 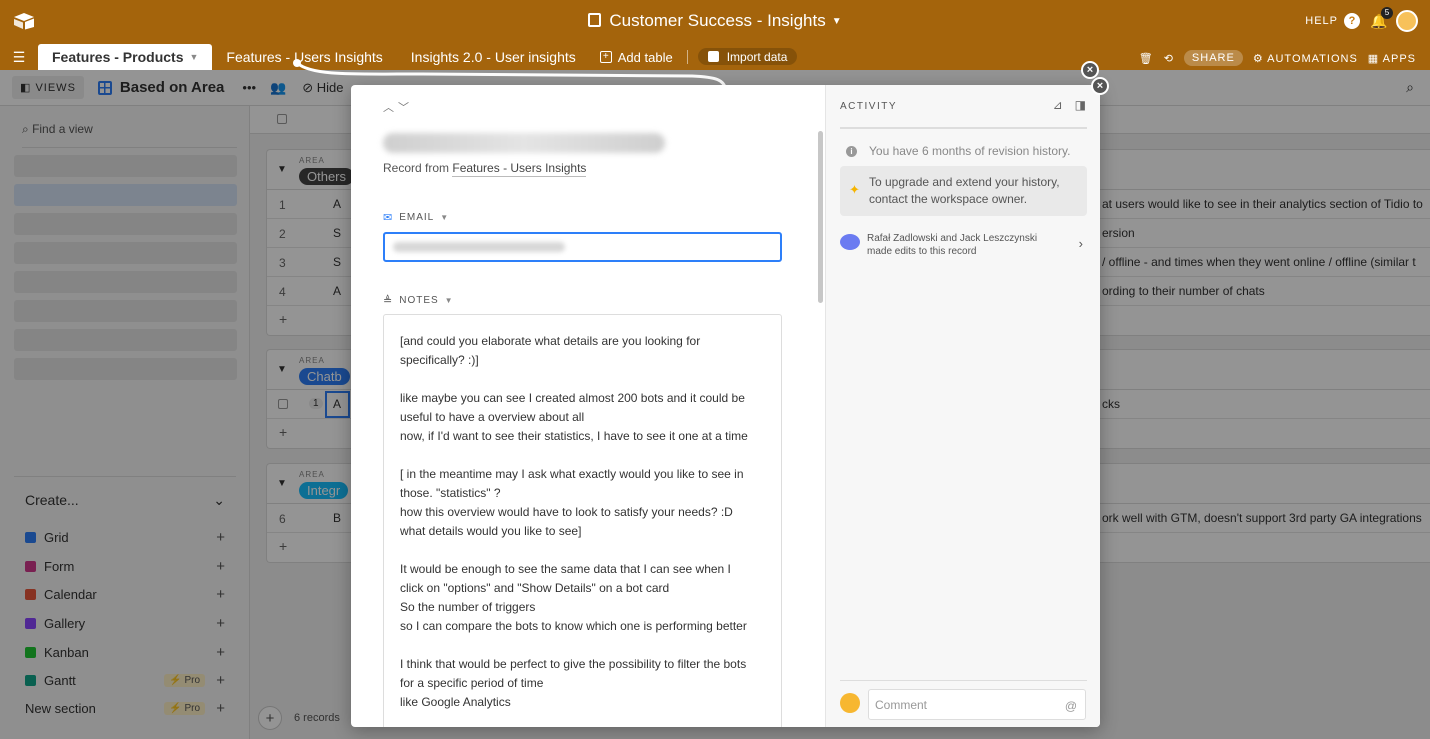 I want to click on tab-features-products: Features - Products ▼, so click(x=125, y=57).